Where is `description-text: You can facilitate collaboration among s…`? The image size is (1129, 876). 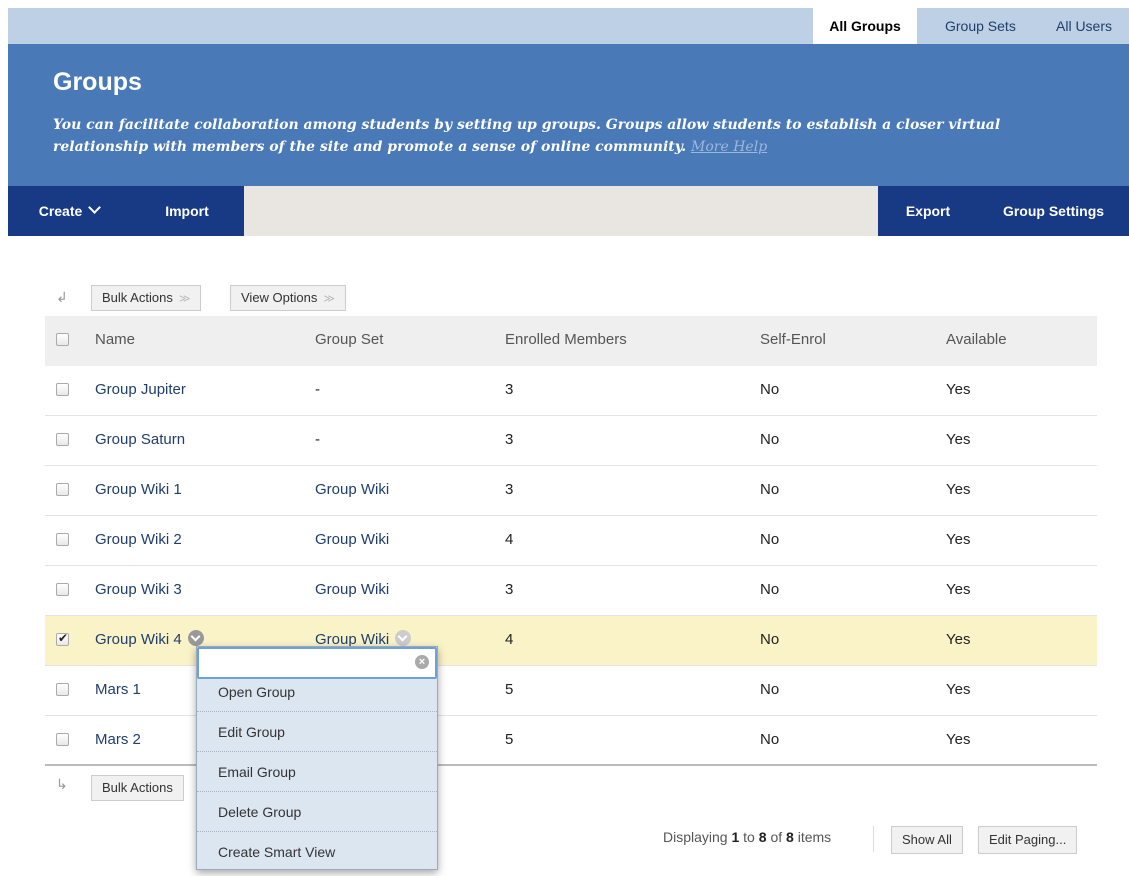 description-text: You can facilitate collaboration among s… is located at coordinates (527, 136).